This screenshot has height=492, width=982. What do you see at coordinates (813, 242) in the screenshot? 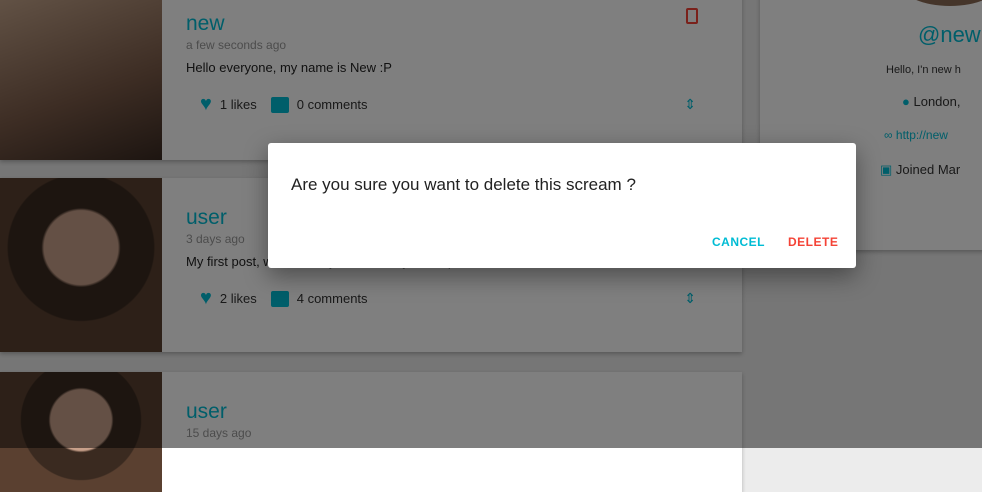
I see `delete-button: DELETE` at bounding box center [813, 242].